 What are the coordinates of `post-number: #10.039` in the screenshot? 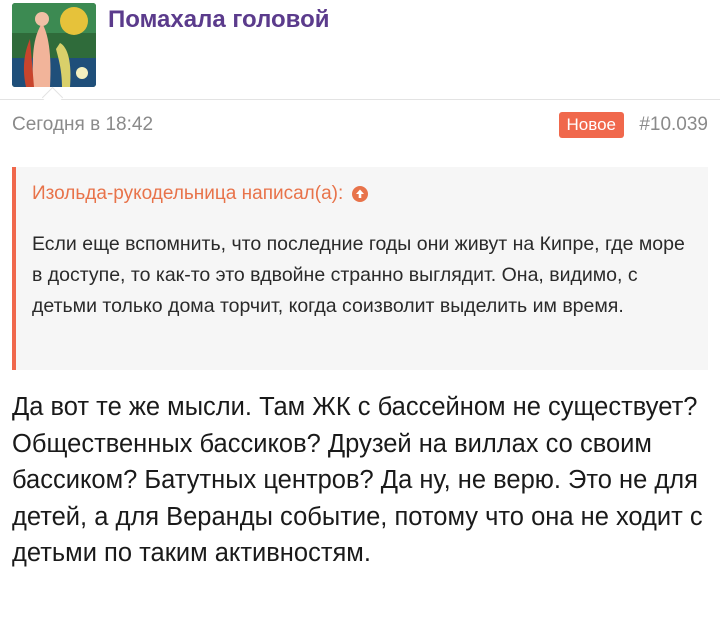 It's located at (673, 125).